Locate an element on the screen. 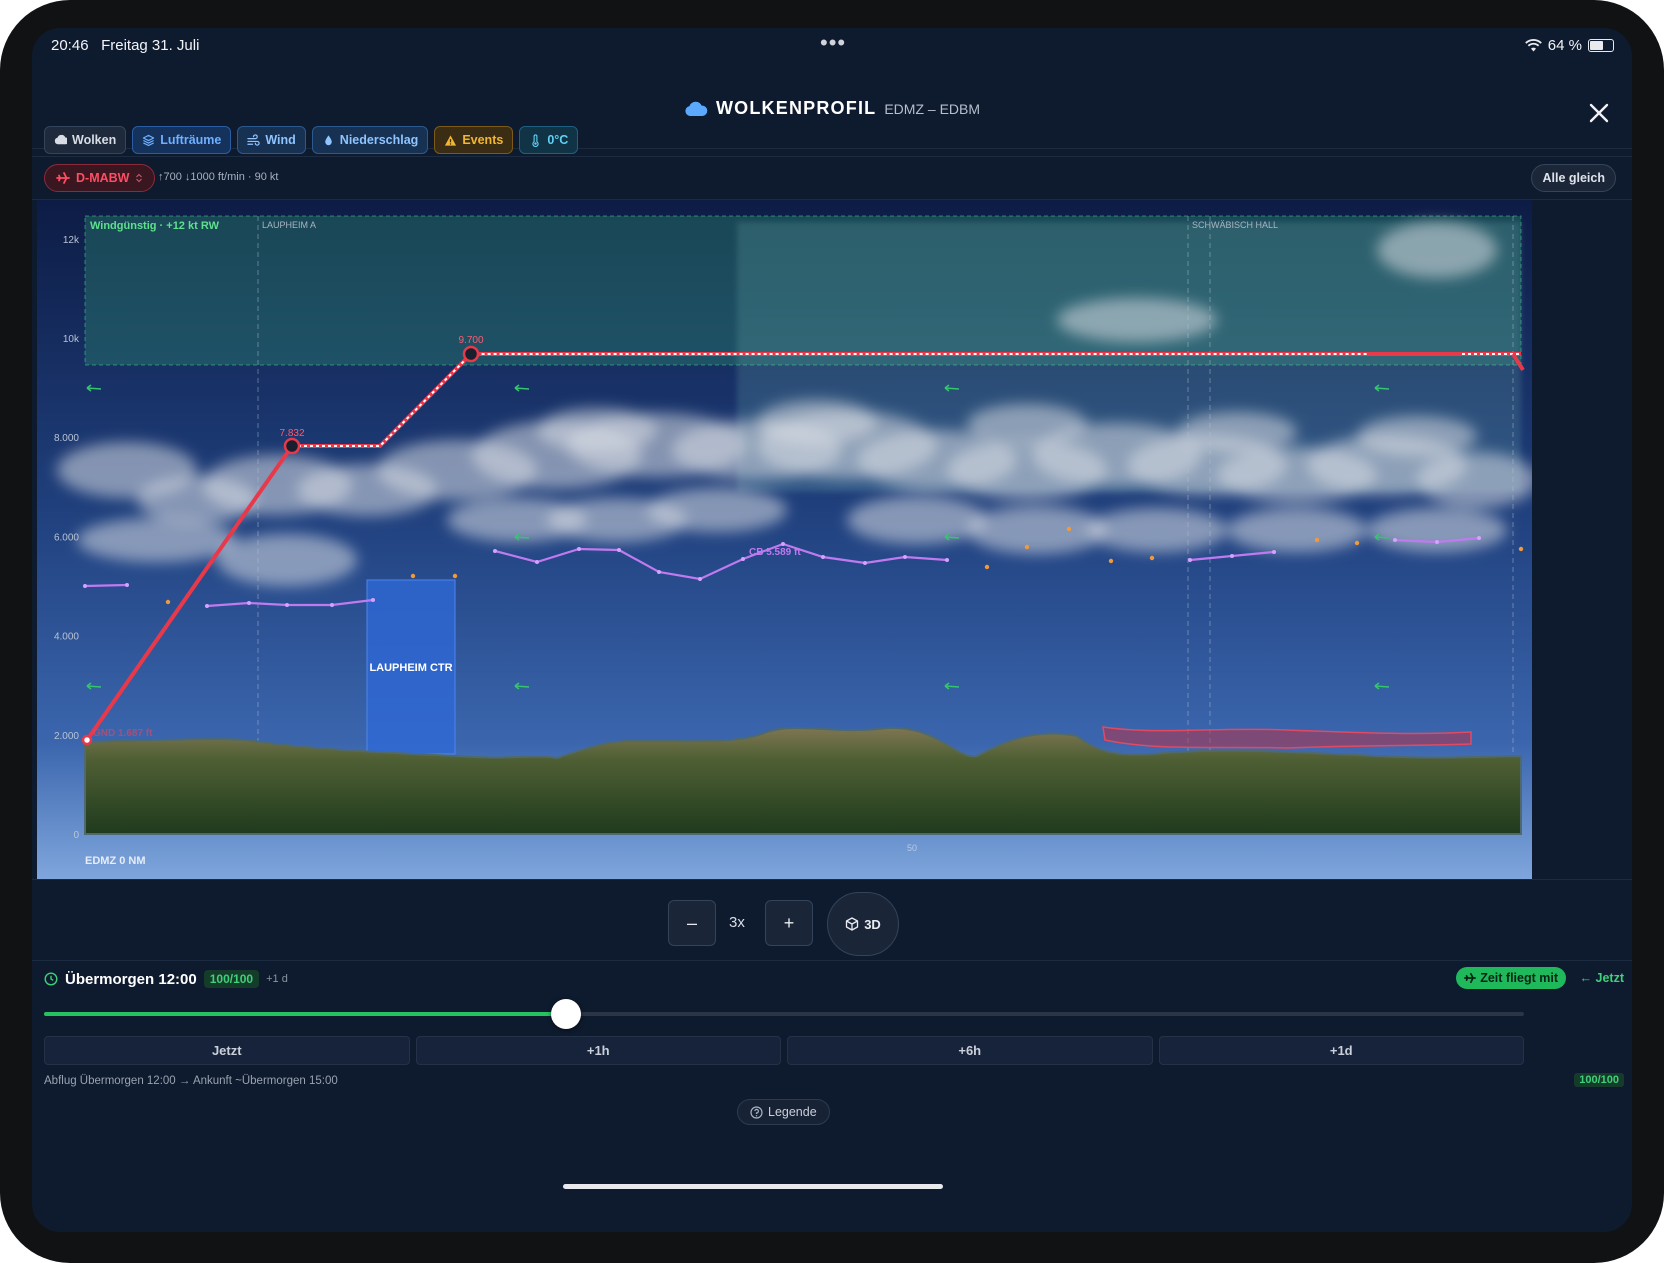 Image resolution: width=1664 pixels, height=1263 pixels. layer-toggle-label: Lufträume is located at coordinates (191, 140).